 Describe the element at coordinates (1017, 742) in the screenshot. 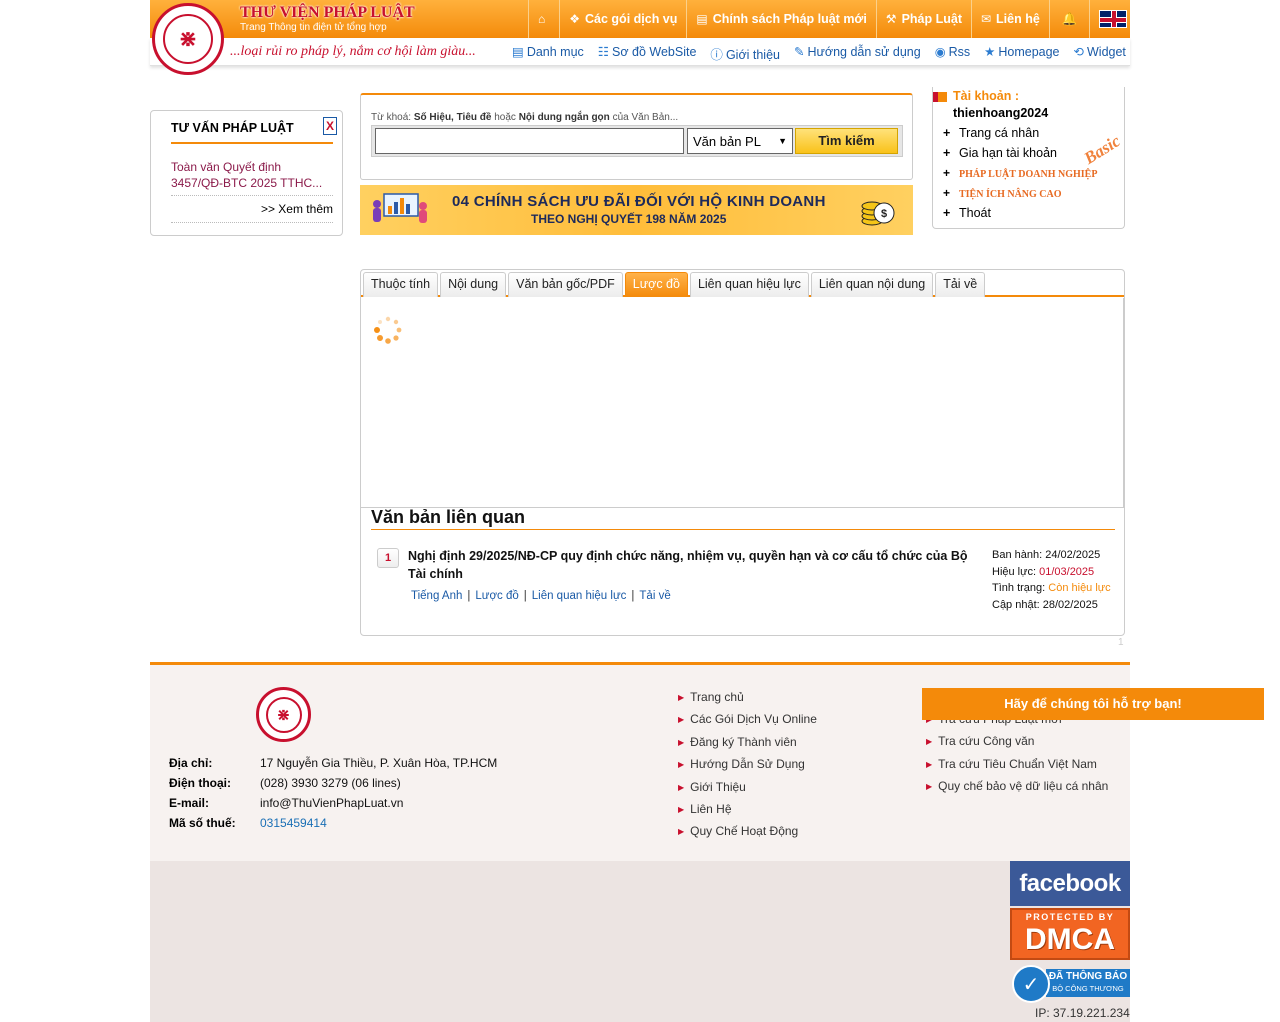

I see `footer-link: ▶ Tra cứu Công văn` at that location.